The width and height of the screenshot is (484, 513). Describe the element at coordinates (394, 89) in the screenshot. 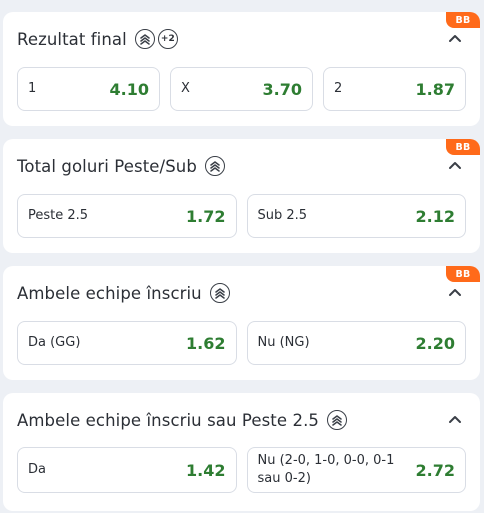

I see `odd-button-2: 2 1.87` at that location.